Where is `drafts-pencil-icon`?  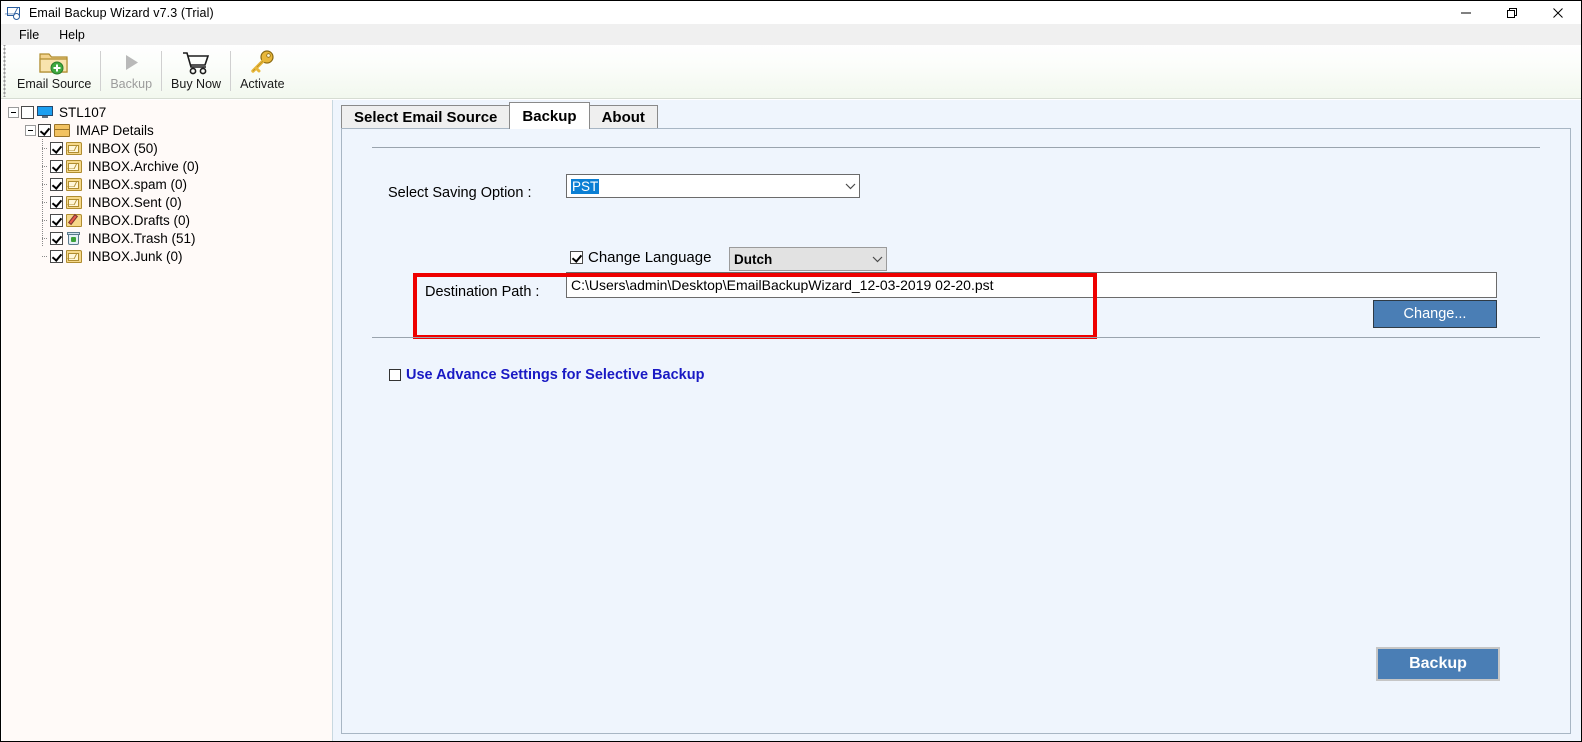 drafts-pencil-icon is located at coordinates (74, 220).